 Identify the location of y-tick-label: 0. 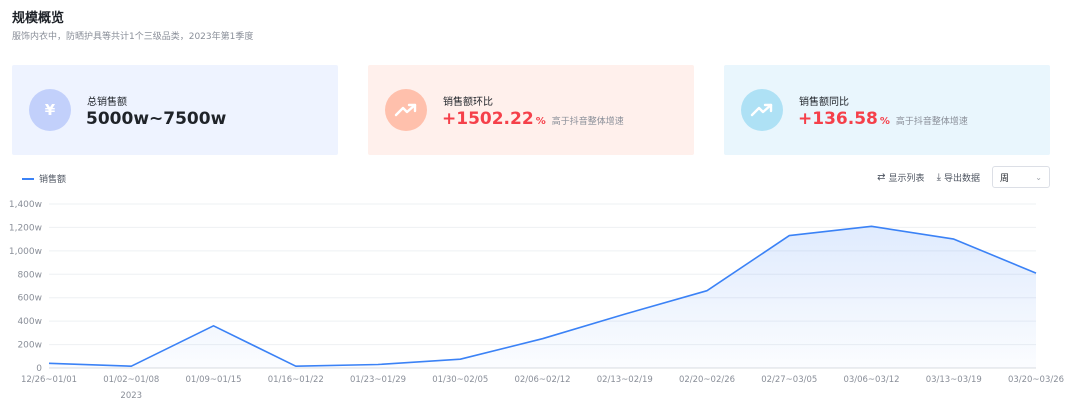
(39, 369).